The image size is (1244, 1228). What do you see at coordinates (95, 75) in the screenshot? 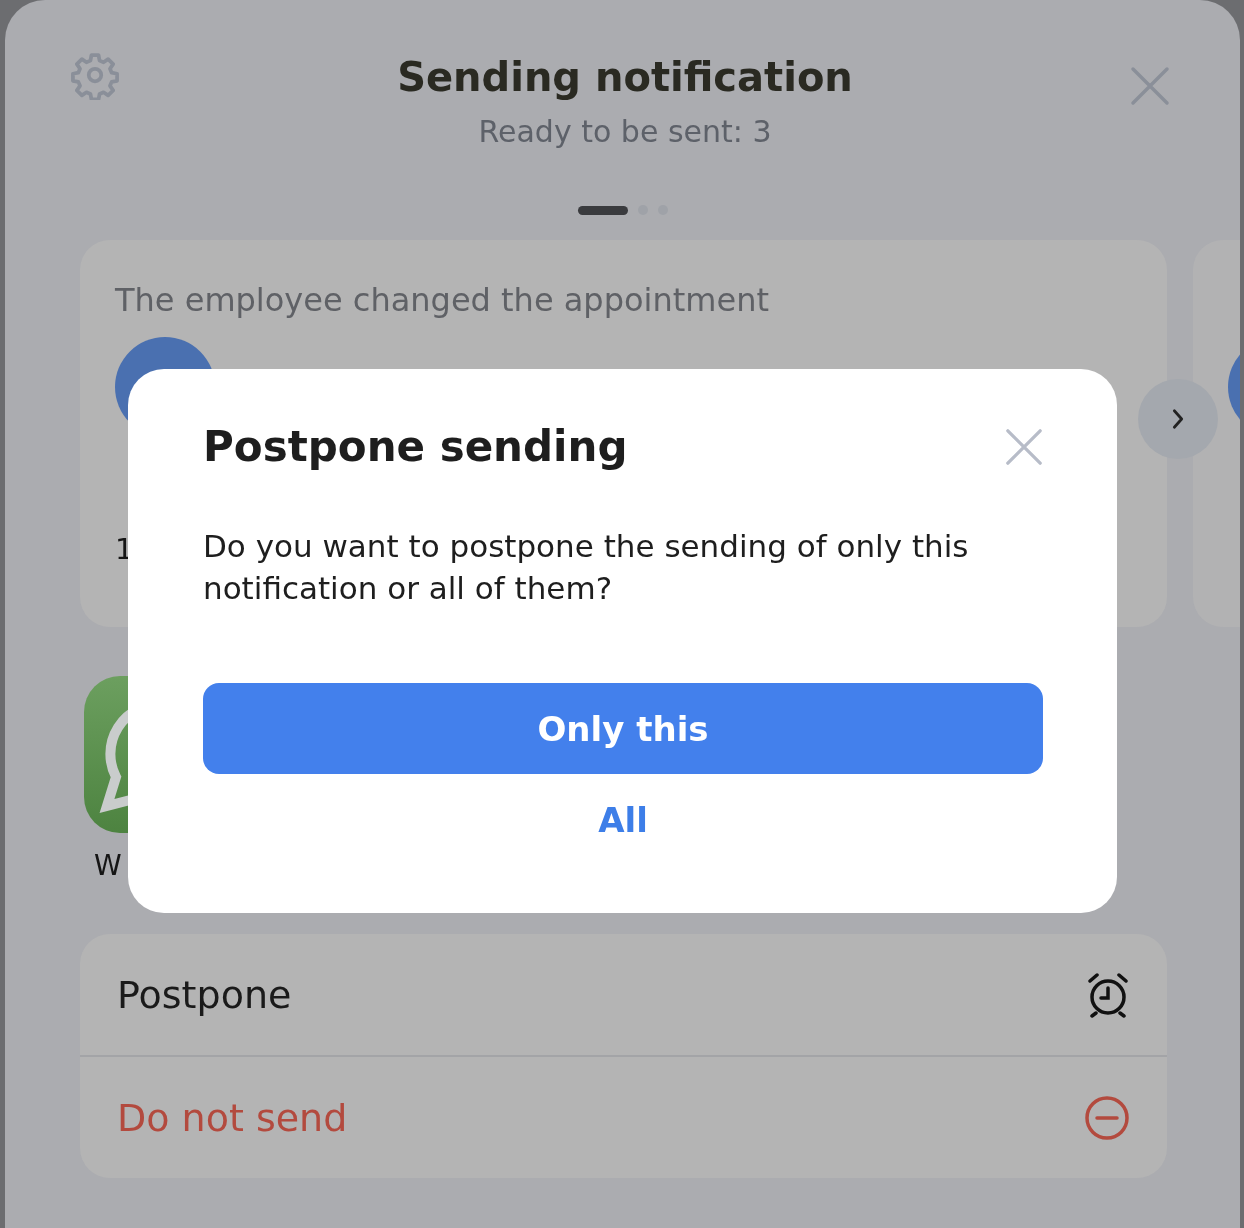
I see `settings-icon` at bounding box center [95, 75].